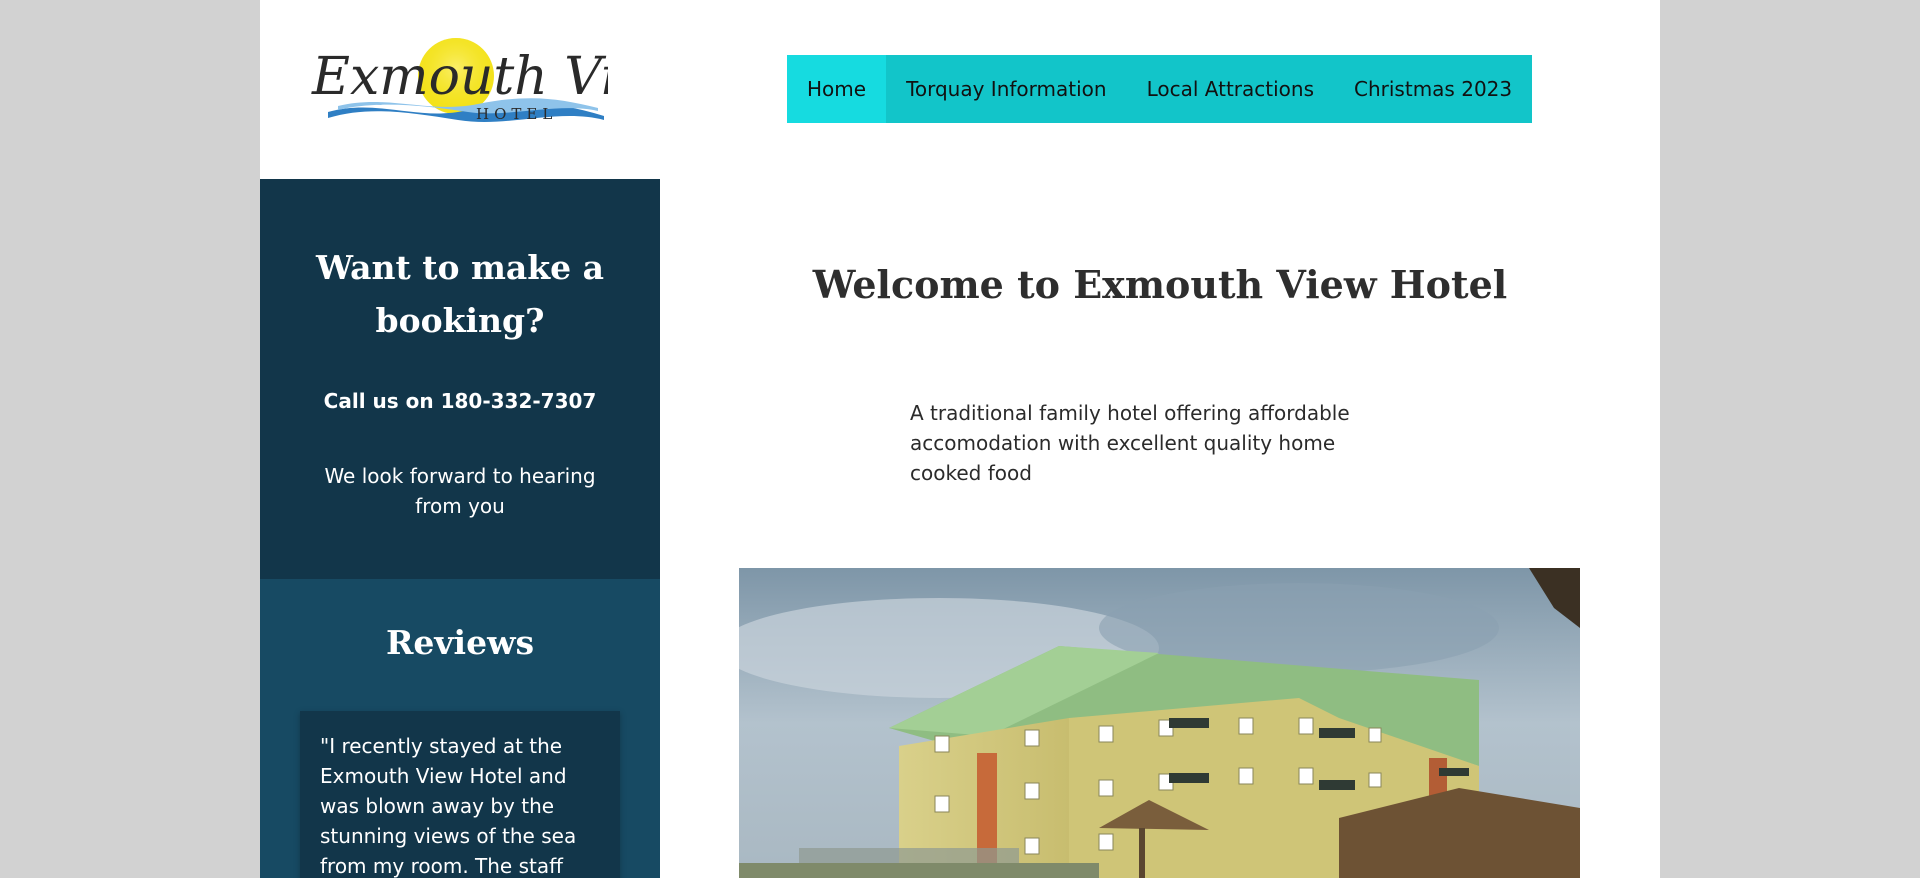  What do you see at coordinates (1433, 89) in the screenshot?
I see `nav-item-christmas-2023: Christmas 2023` at bounding box center [1433, 89].